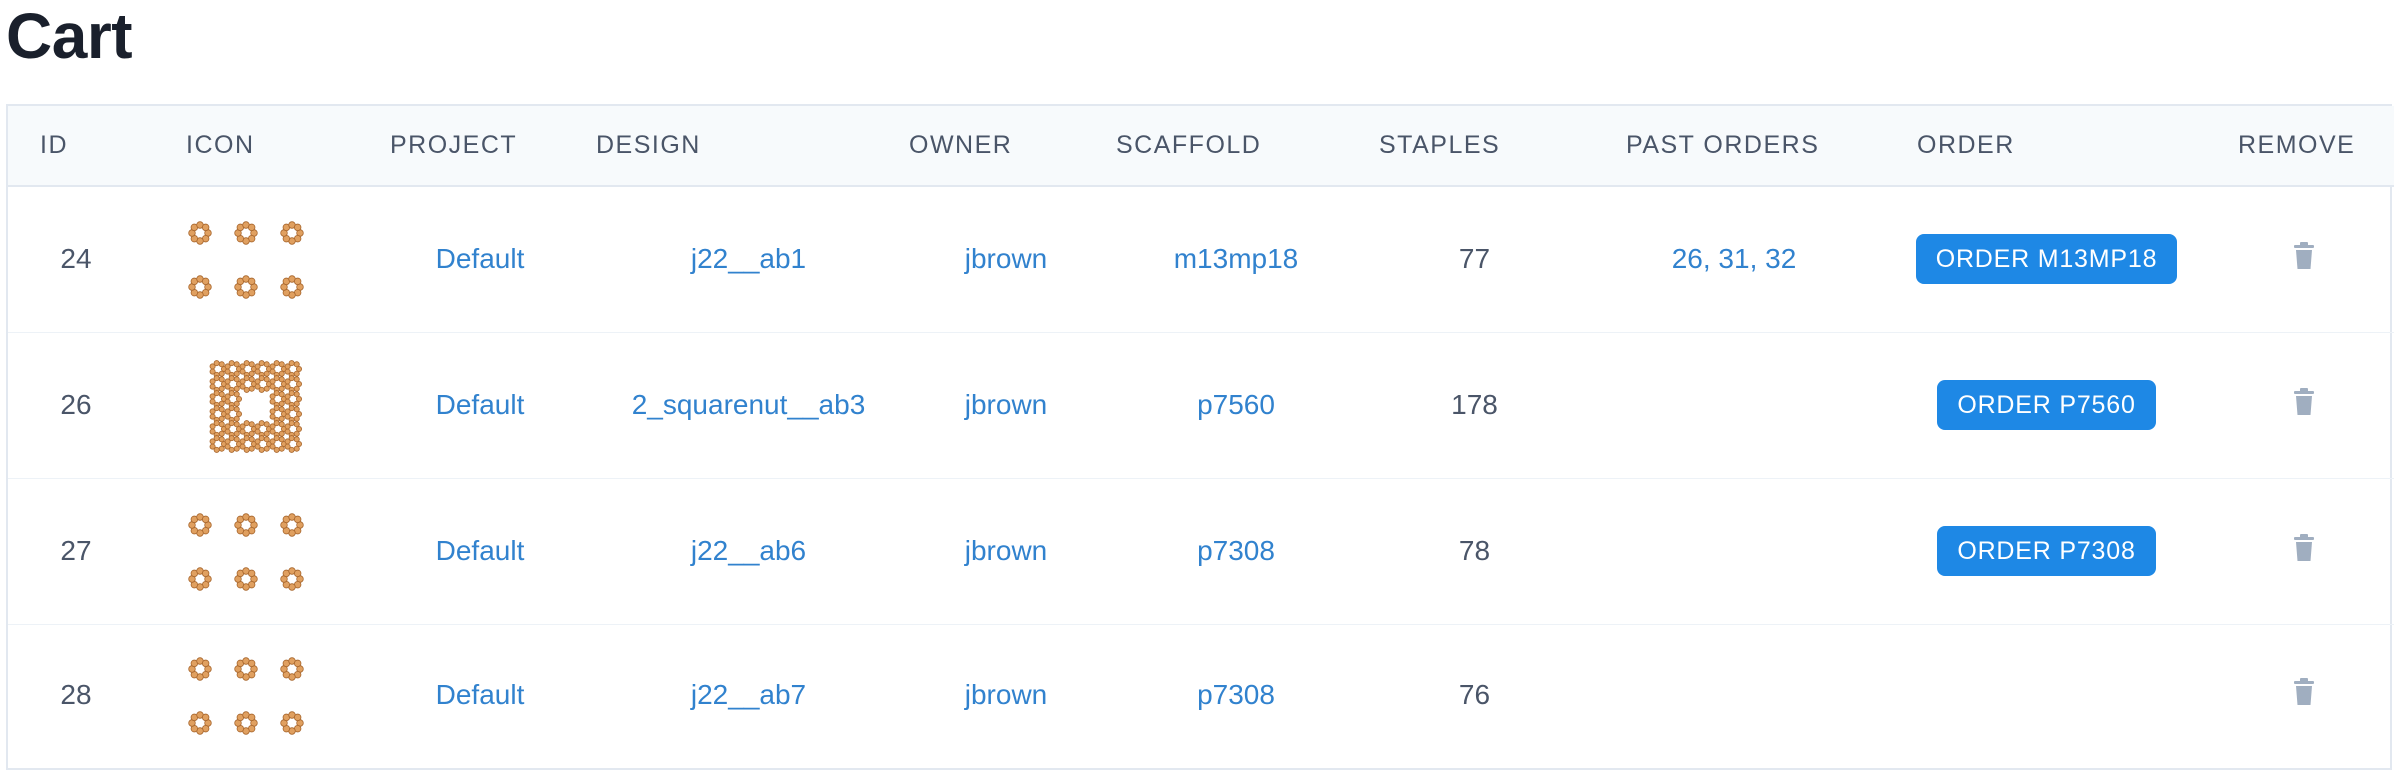 The image size is (2400, 782). What do you see at coordinates (748, 551) in the screenshot?
I see `design-link: j22__ab6` at bounding box center [748, 551].